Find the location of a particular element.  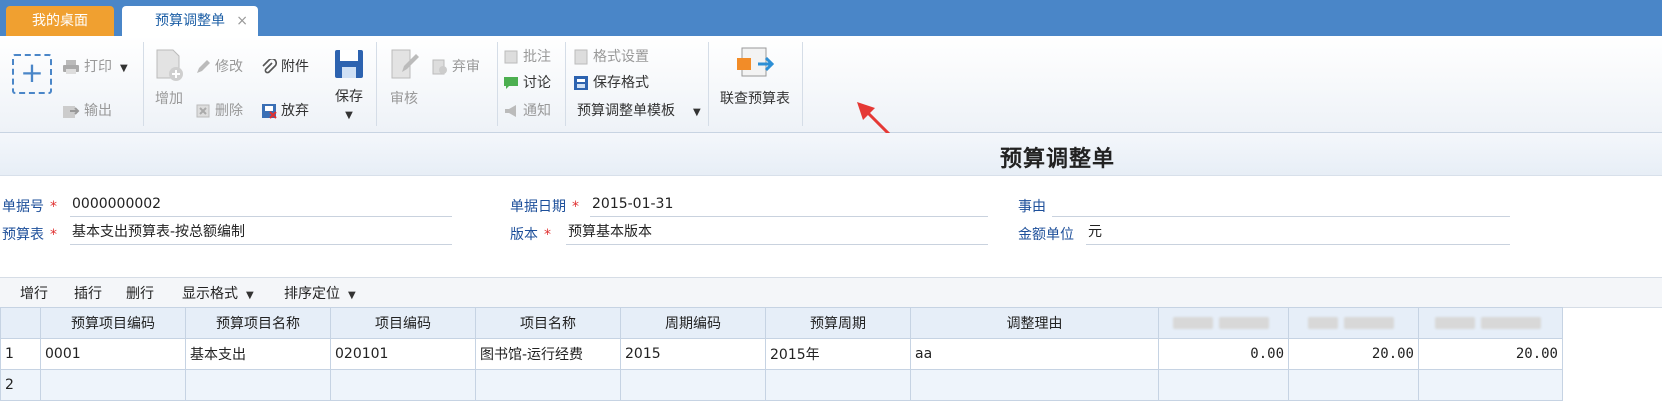

format-settings-button: 格式设置 is located at coordinates (611, 56).